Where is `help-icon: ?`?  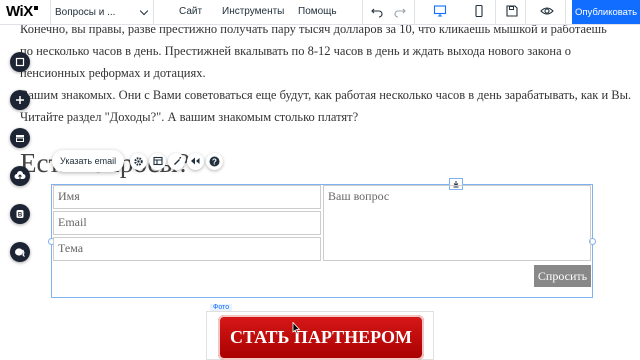 help-icon: ? is located at coordinates (215, 161).